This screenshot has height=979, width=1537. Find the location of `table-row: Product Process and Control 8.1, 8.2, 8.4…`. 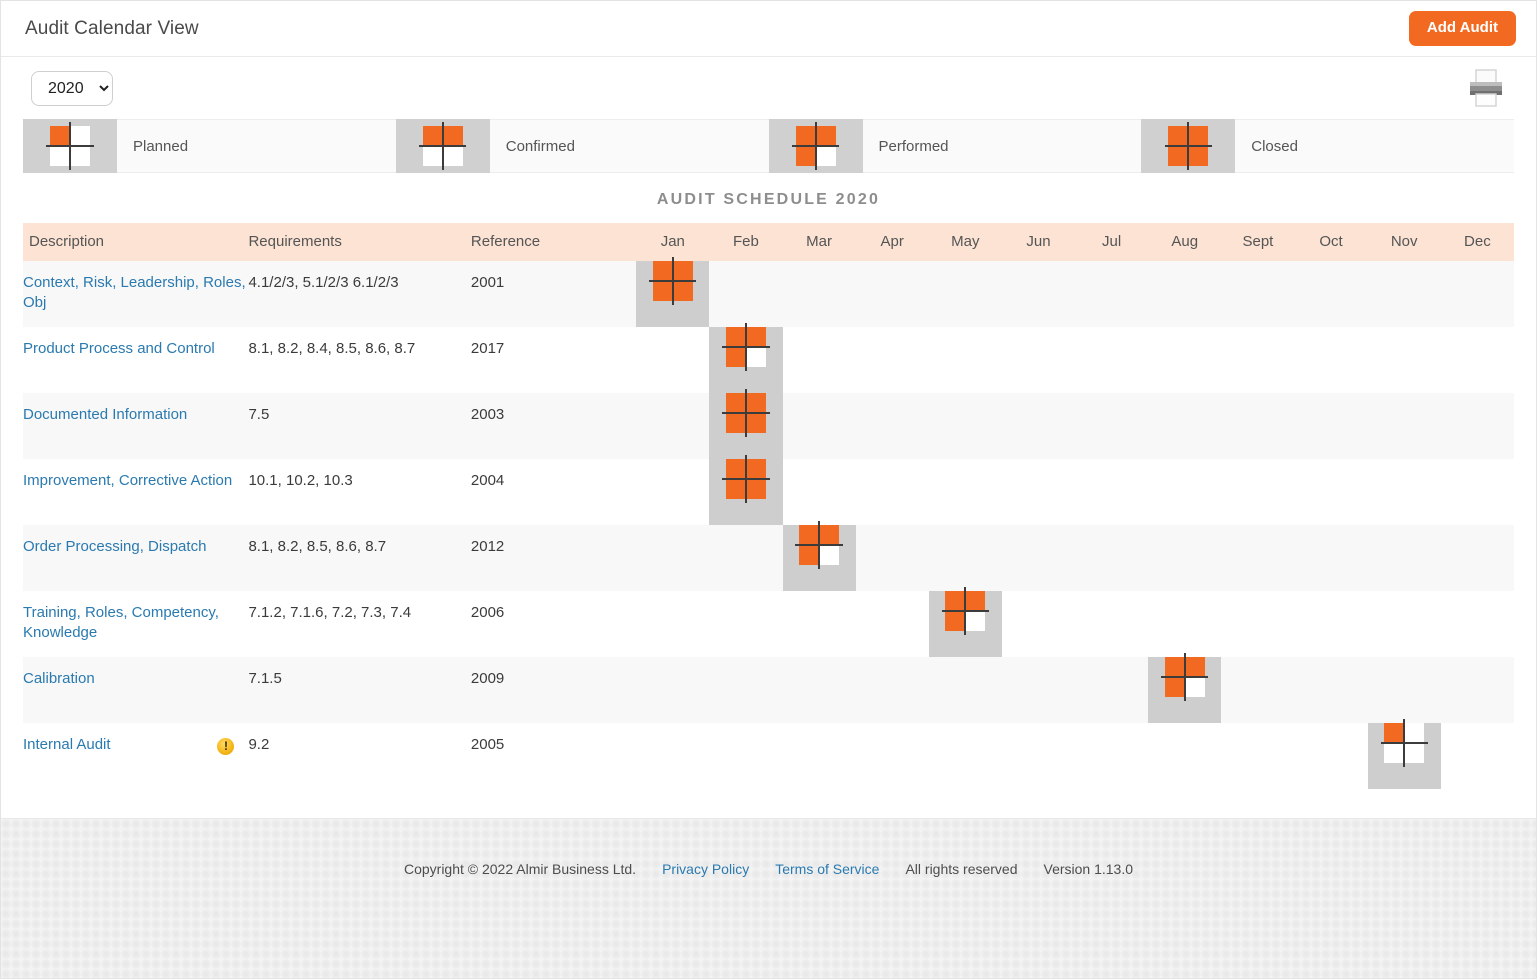

table-row: Product Process and Control 8.1, 8.2, 8.4… is located at coordinates (768, 358).